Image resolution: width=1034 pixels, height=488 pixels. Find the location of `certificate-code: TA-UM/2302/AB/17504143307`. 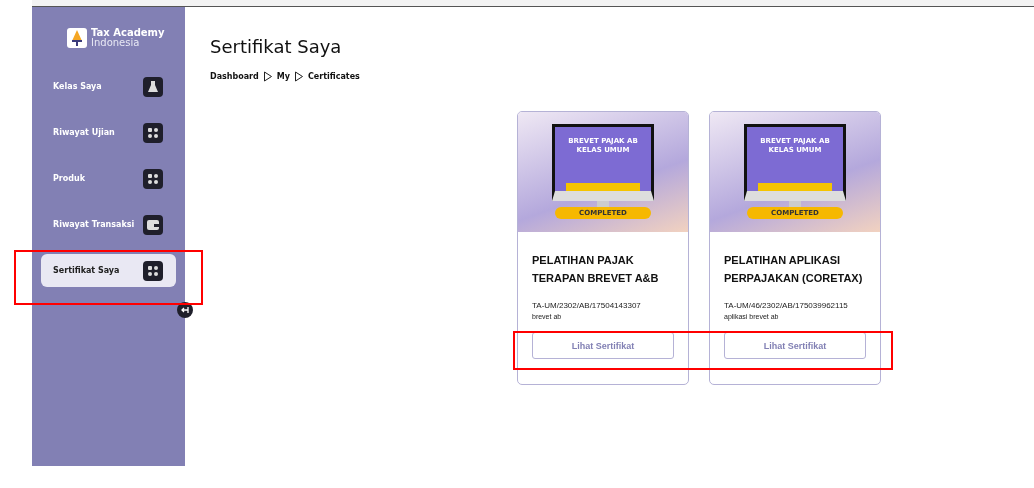

certificate-code: TA-UM/2302/AB/17504143307 is located at coordinates (587, 306).